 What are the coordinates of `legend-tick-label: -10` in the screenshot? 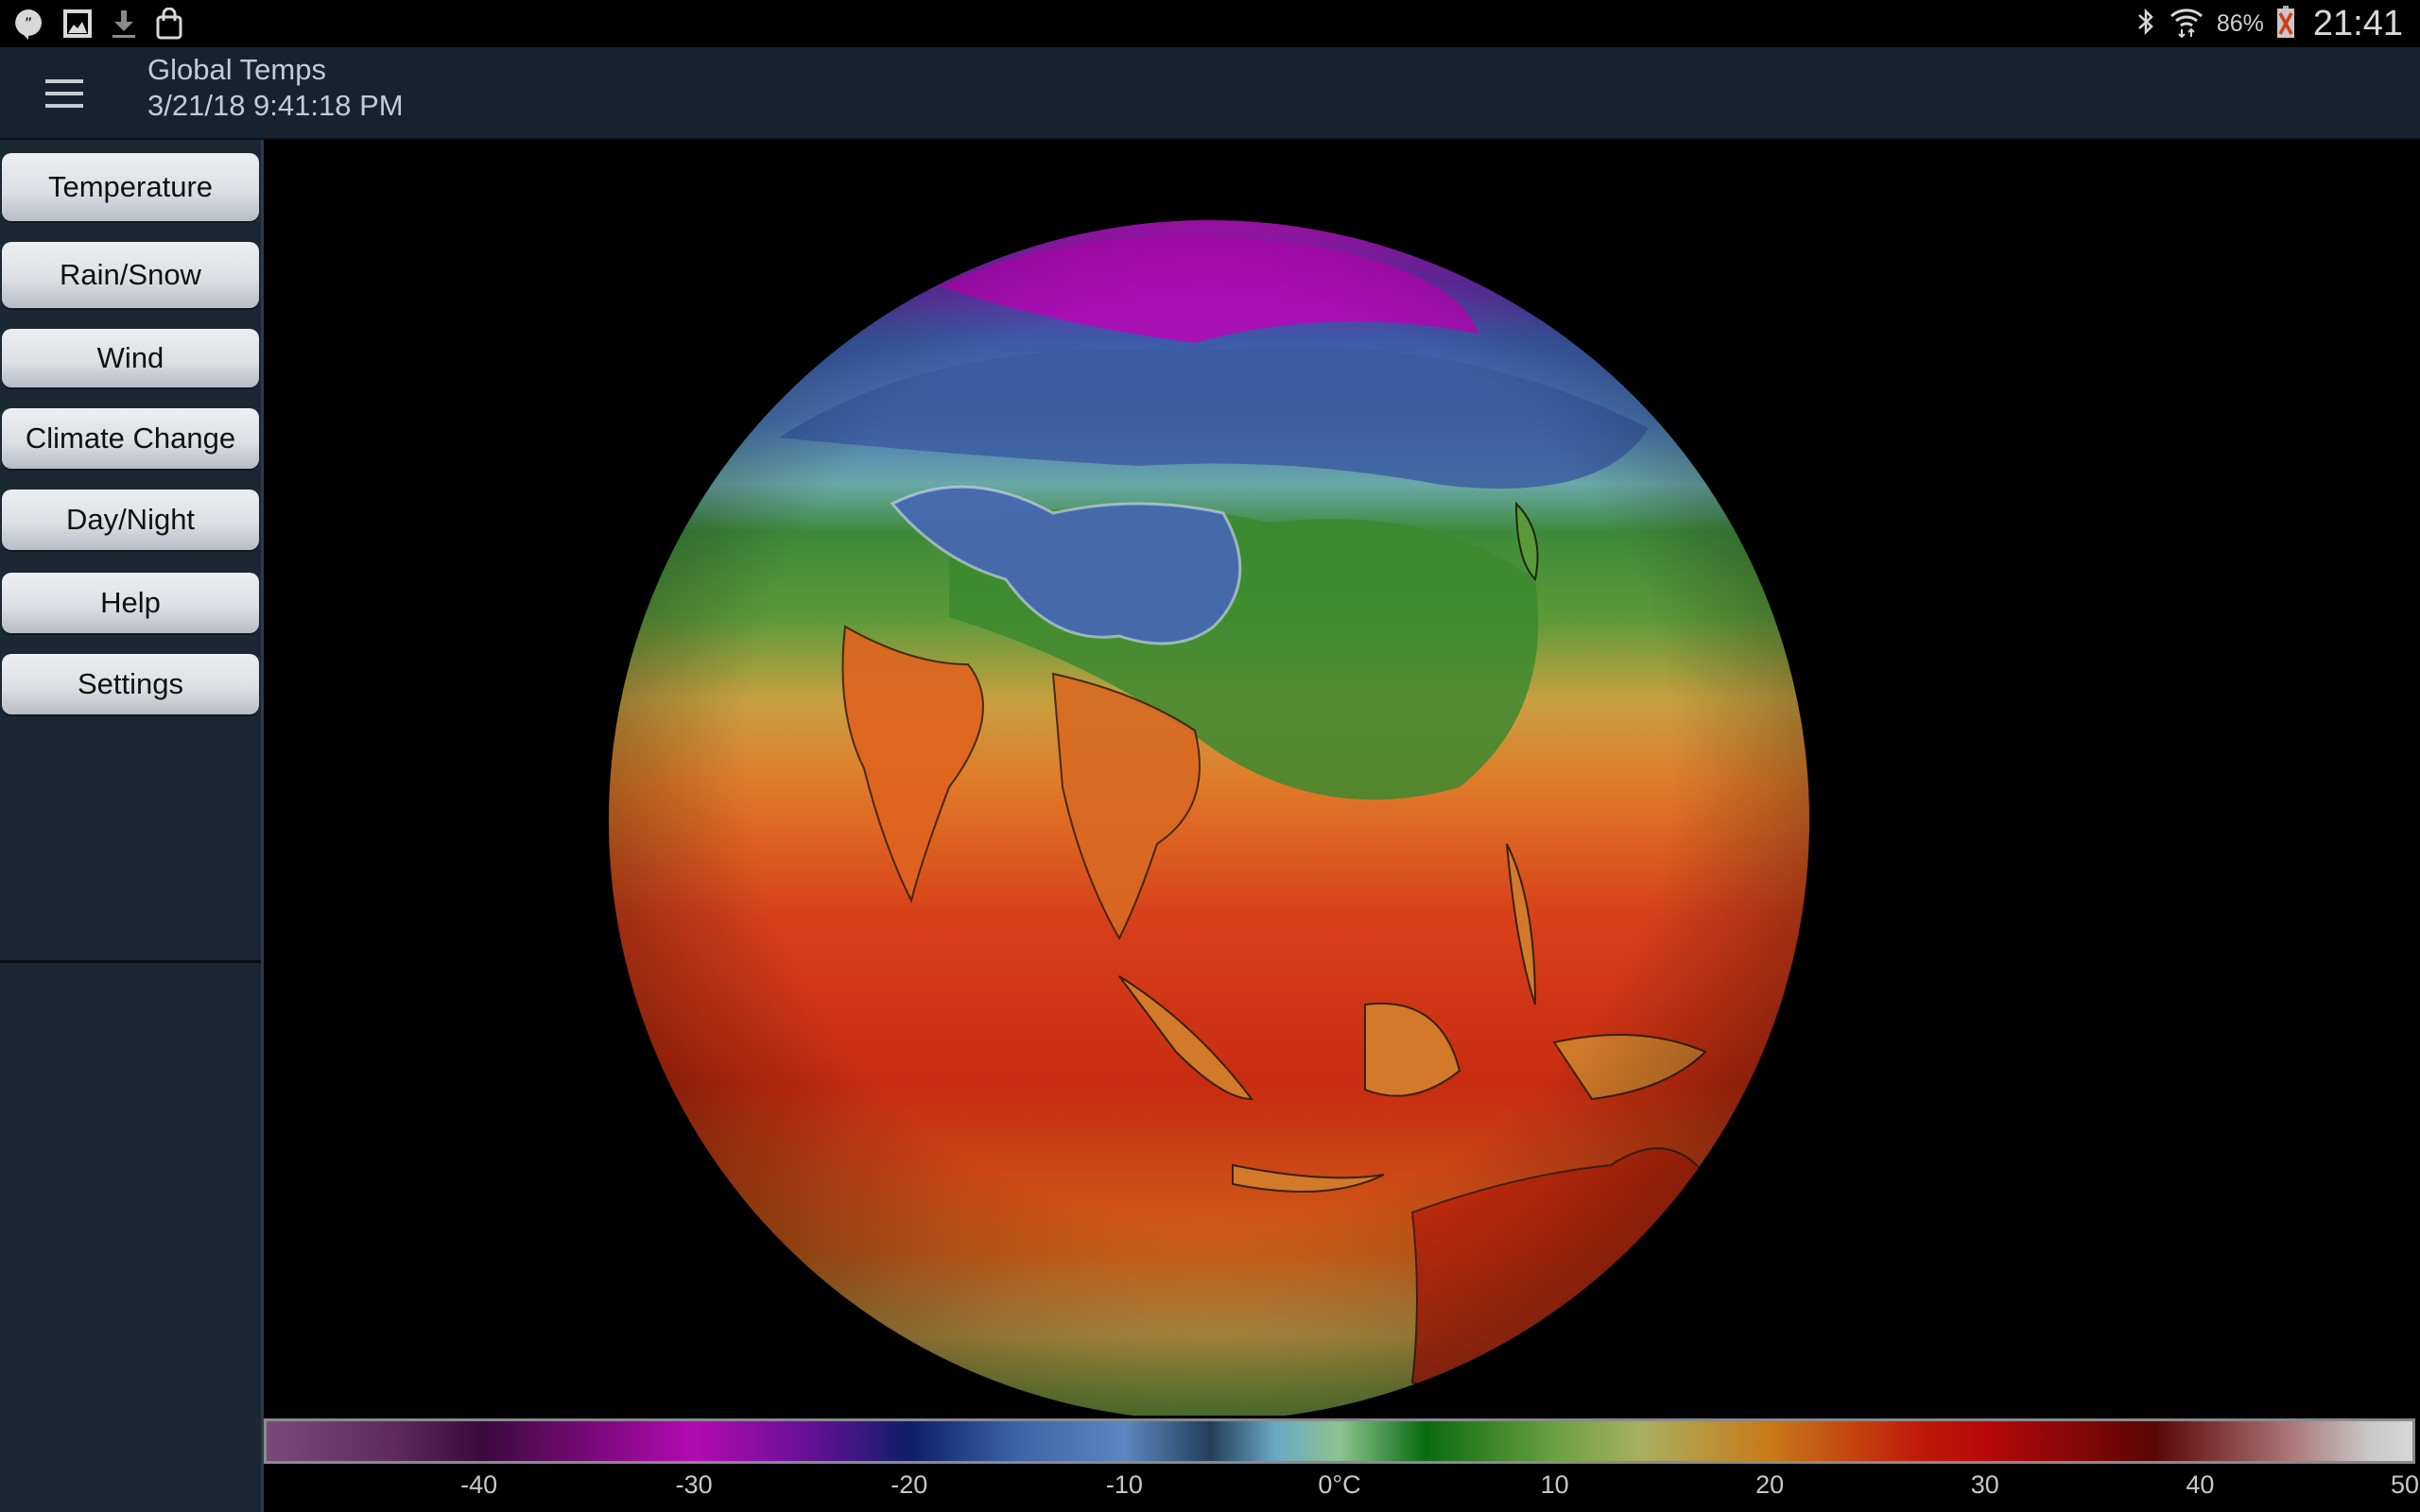 It's located at (1124, 1484).